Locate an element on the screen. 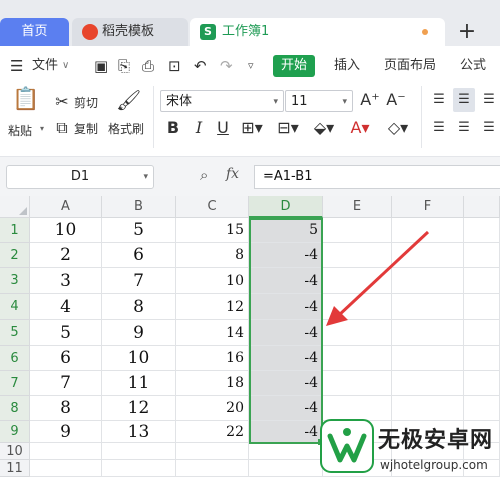  cell-a3: 3 is located at coordinates (66, 281).